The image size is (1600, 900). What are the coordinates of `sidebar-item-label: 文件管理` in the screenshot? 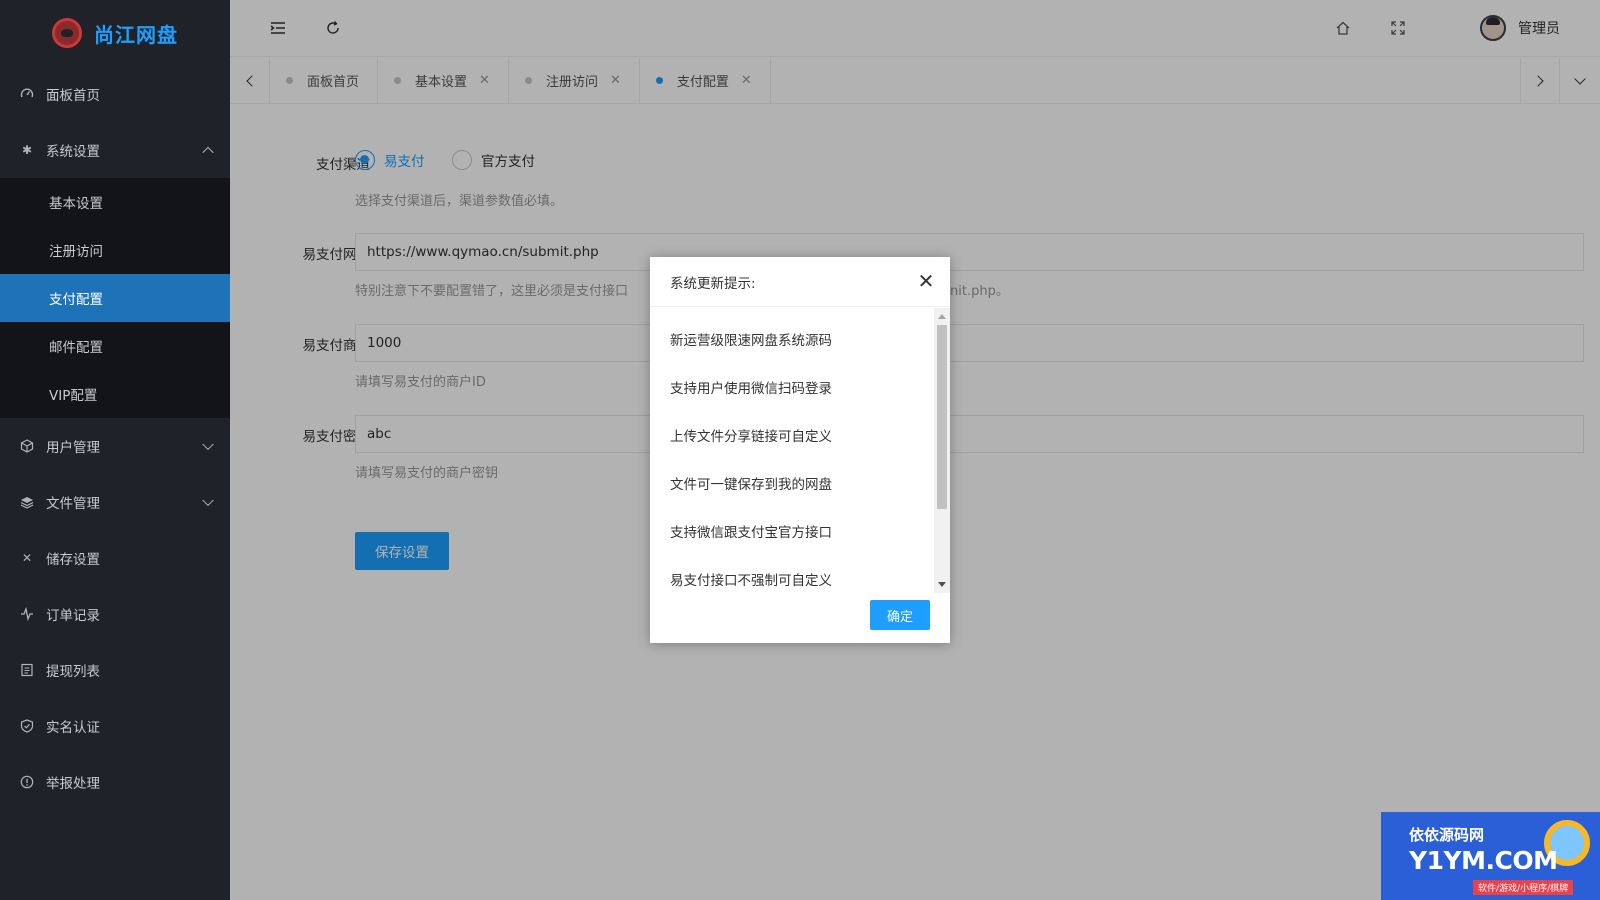 It's located at (73, 504).